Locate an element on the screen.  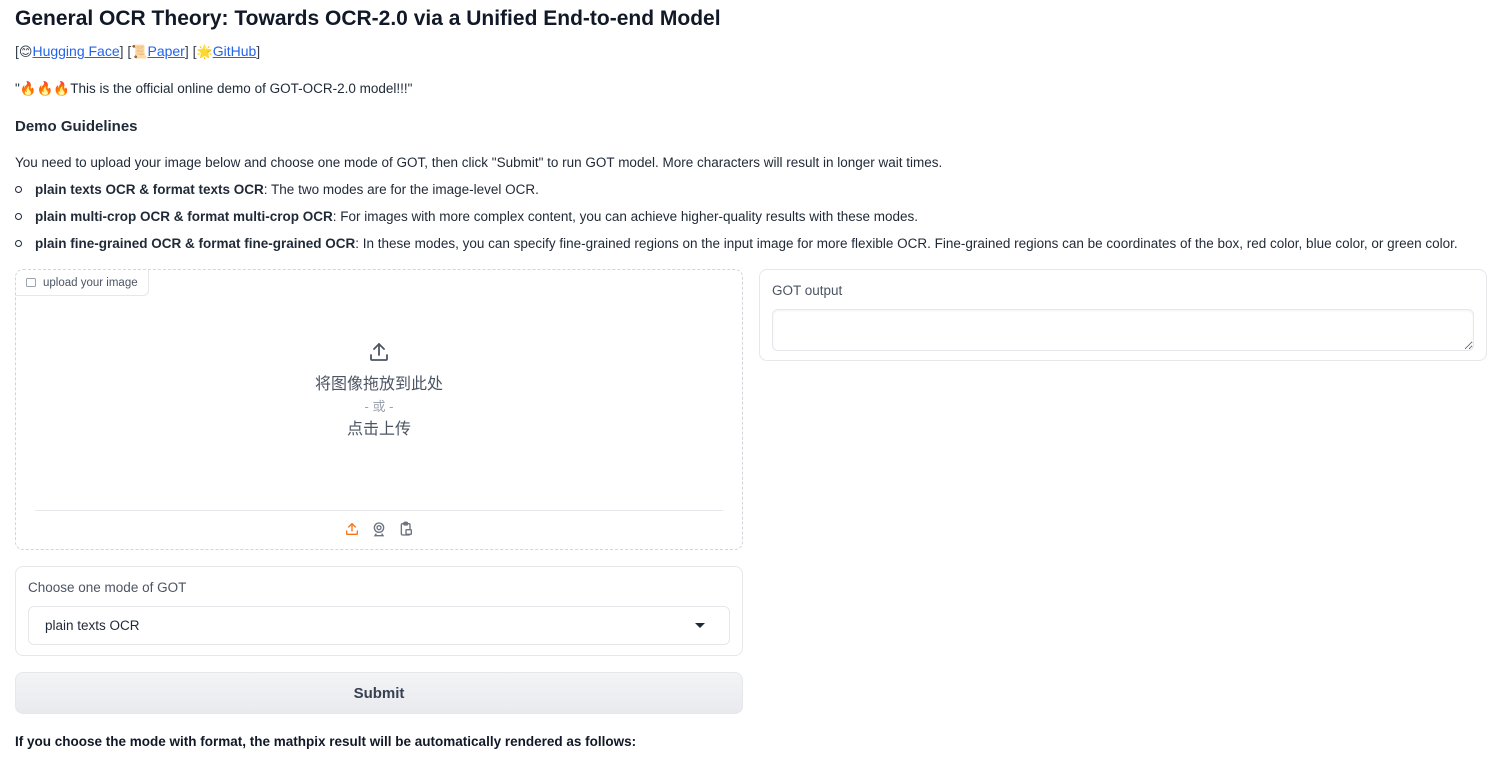
image-icon is located at coordinates (31, 282).